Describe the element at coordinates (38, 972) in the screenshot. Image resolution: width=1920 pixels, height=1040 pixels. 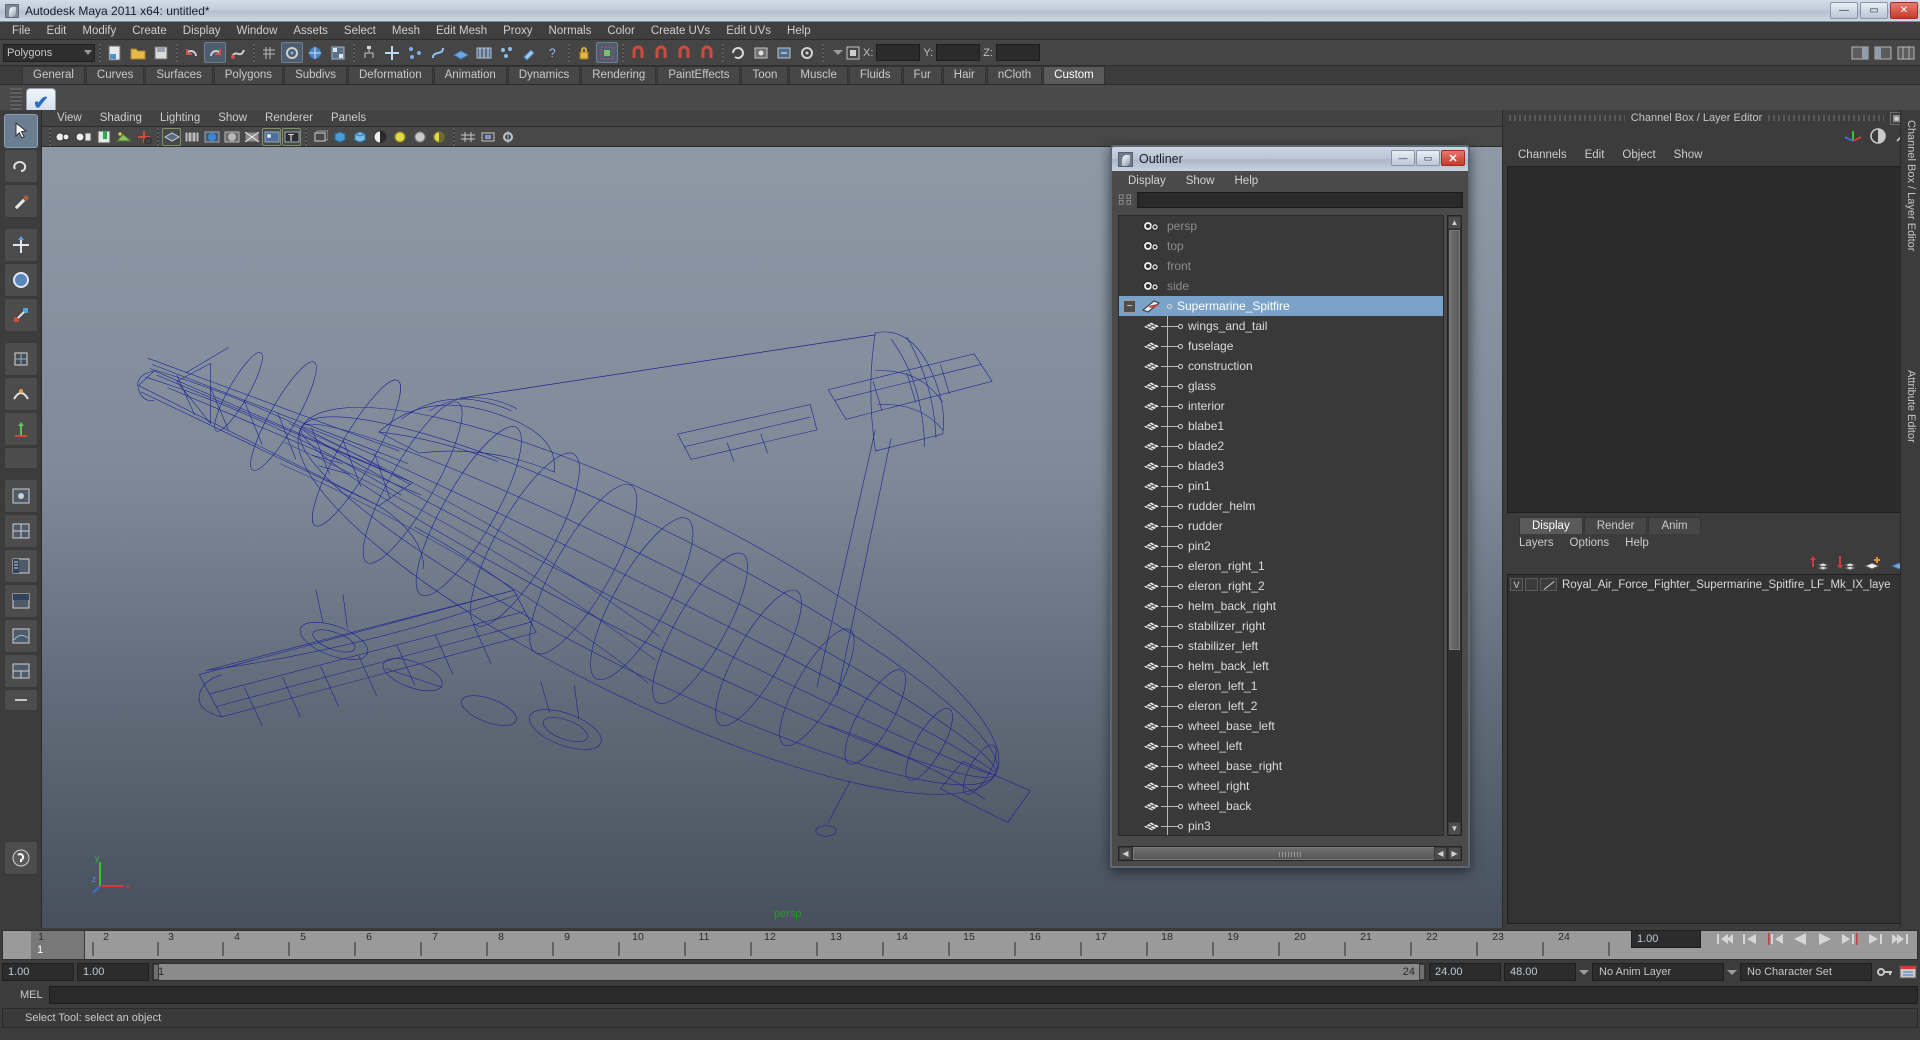
I see `range-start-field: 1.00` at that location.